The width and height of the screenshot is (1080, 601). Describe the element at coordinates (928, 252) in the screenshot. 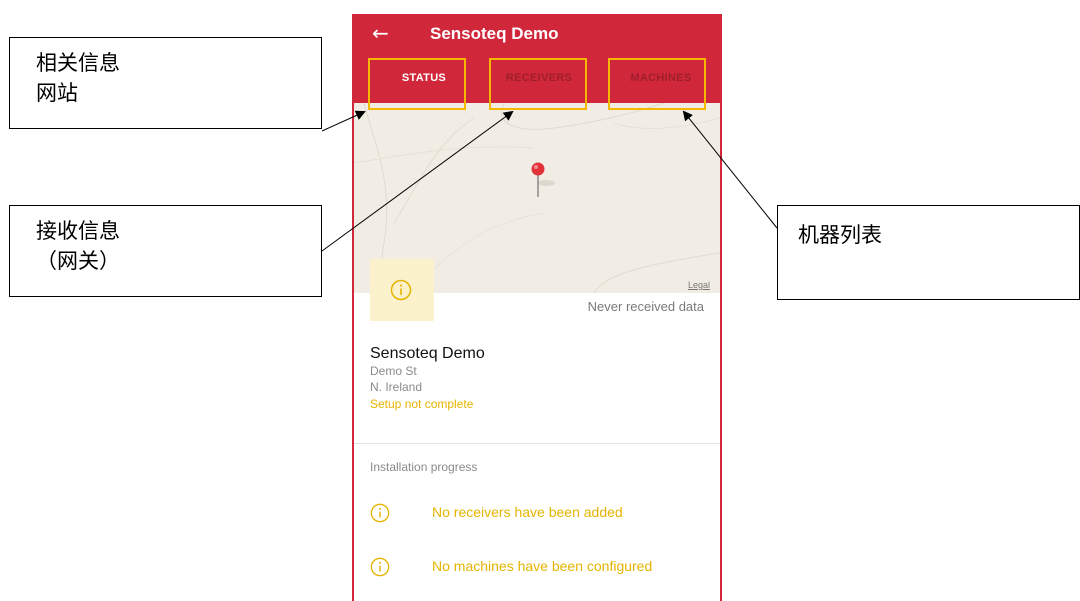

I see `callout-machines: 机器列表` at that location.